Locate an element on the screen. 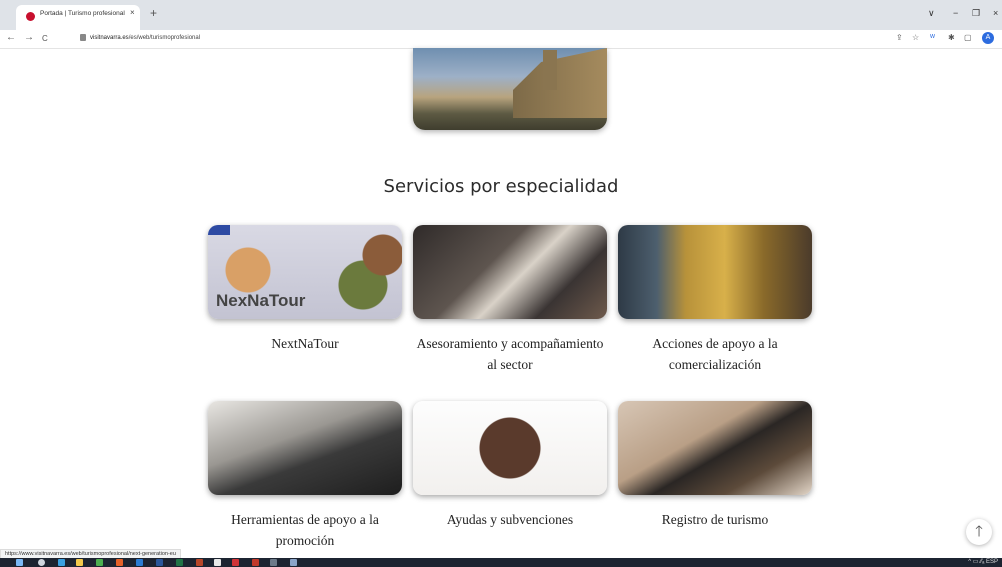 The height and width of the screenshot is (567, 1002). tab-close-icon: × is located at coordinates (132, 12).